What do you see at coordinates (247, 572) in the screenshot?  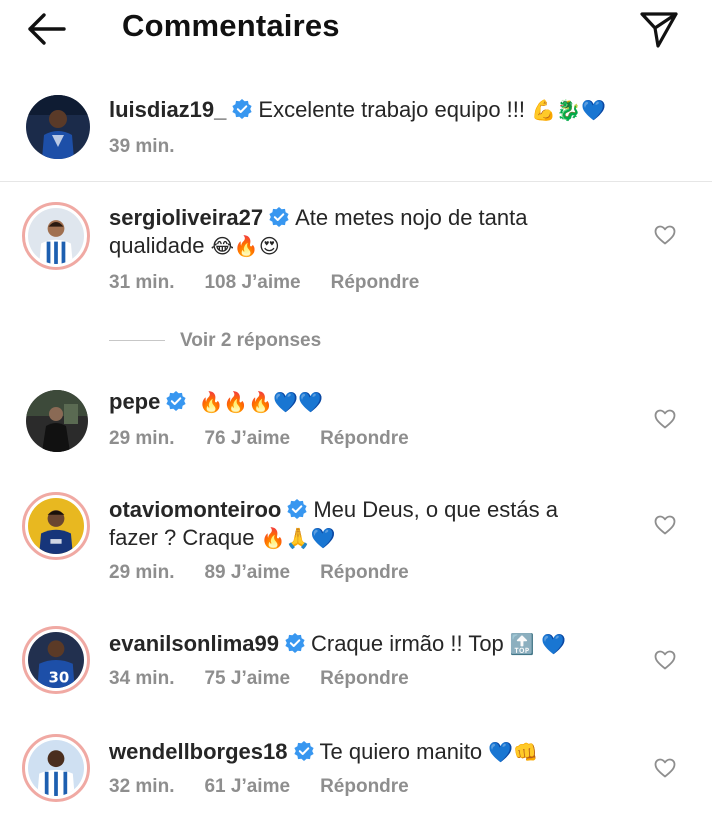 I see `likes-count: 89 J’aime` at bounding box center [247, 572].